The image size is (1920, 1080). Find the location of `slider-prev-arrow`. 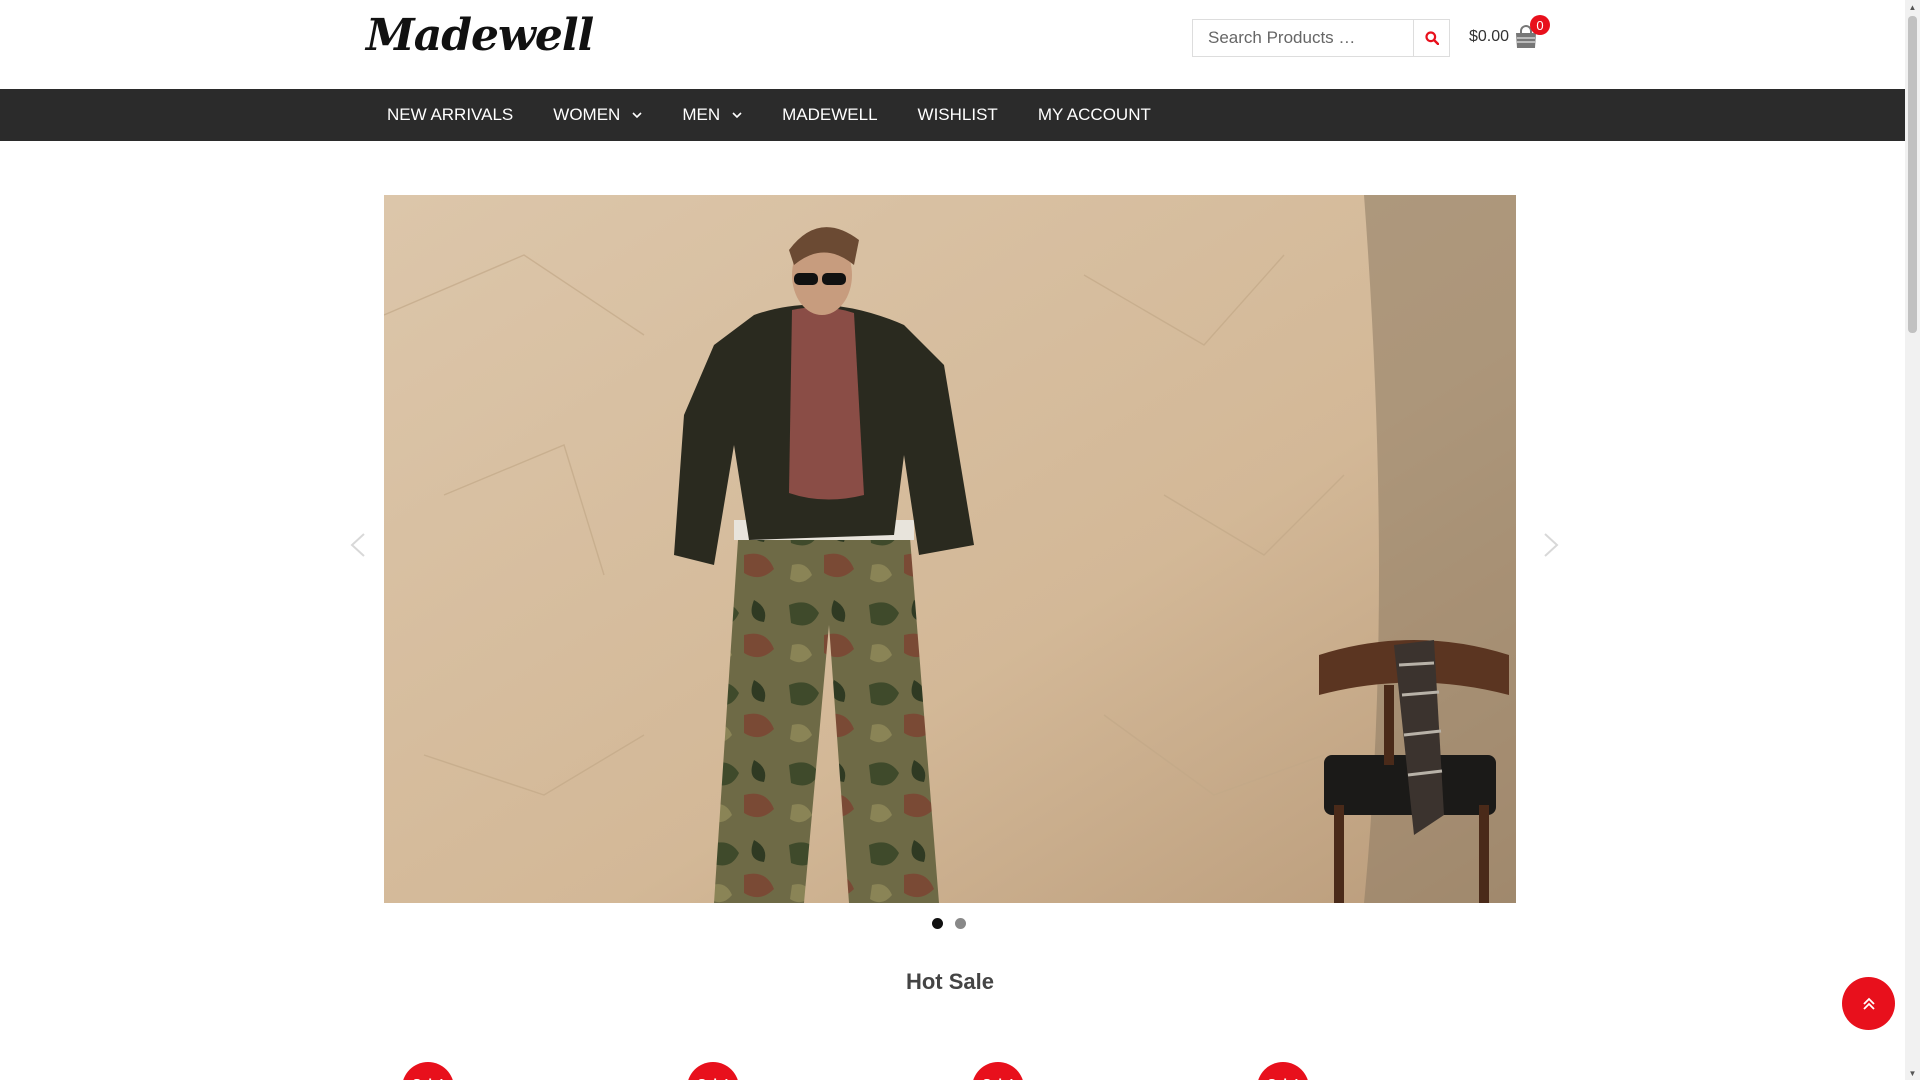

slider-prev-arrow is located at coordinates (359, 545).